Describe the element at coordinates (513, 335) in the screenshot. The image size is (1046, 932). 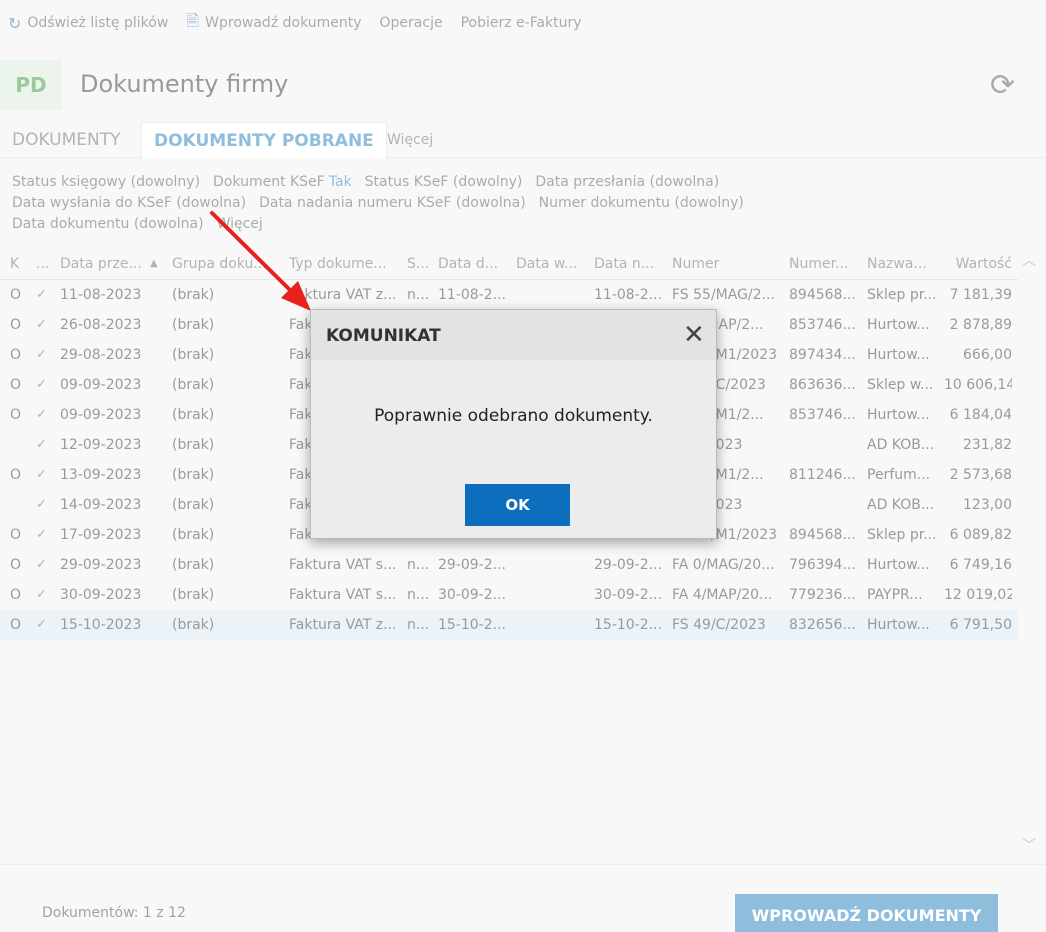
I see `dialog-header: KOMUNIKAT ✕` at that location.